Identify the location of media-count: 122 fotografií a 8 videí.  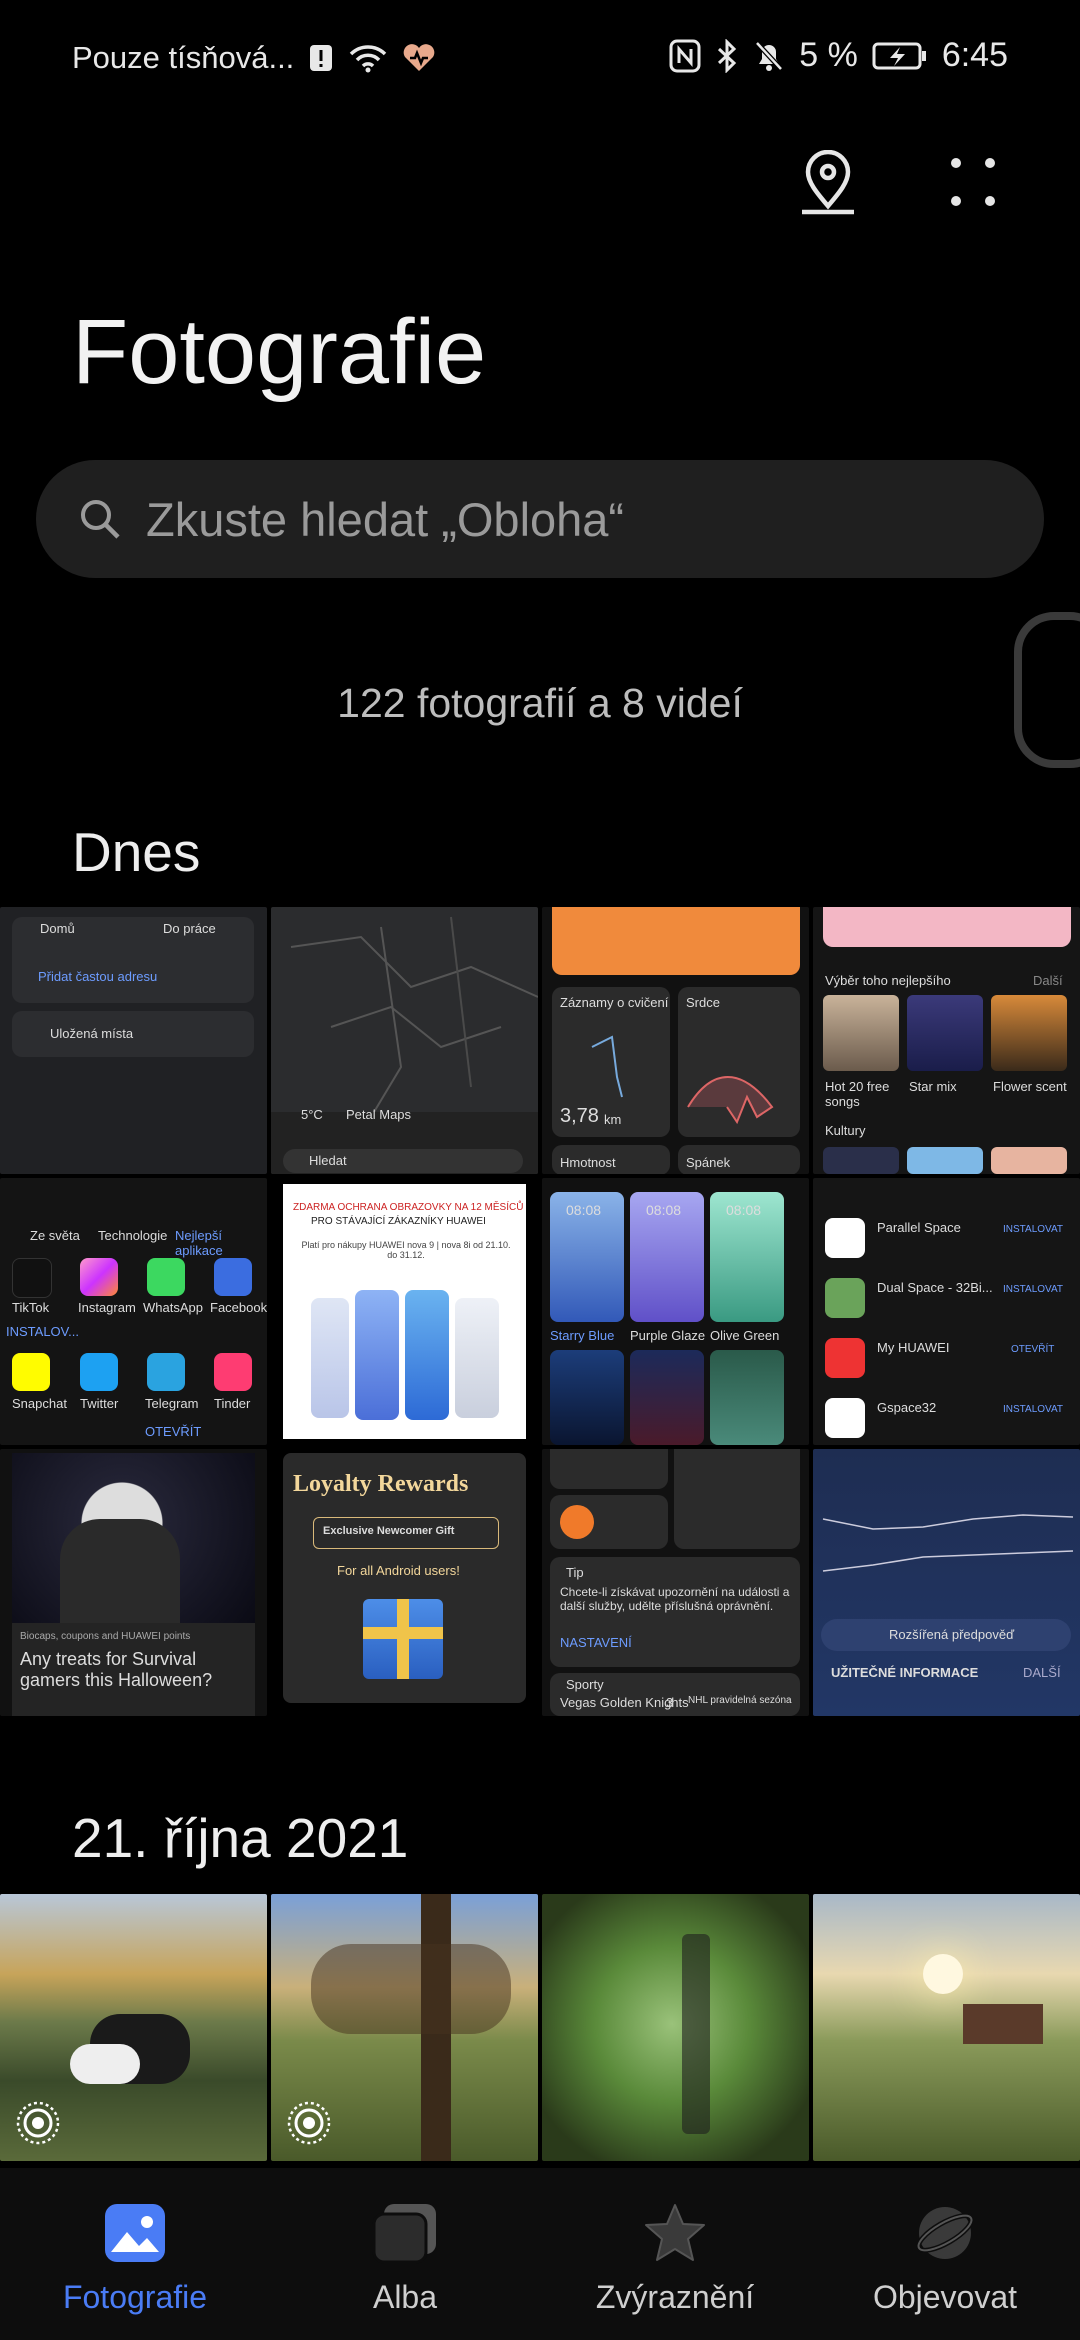
(540, 703).